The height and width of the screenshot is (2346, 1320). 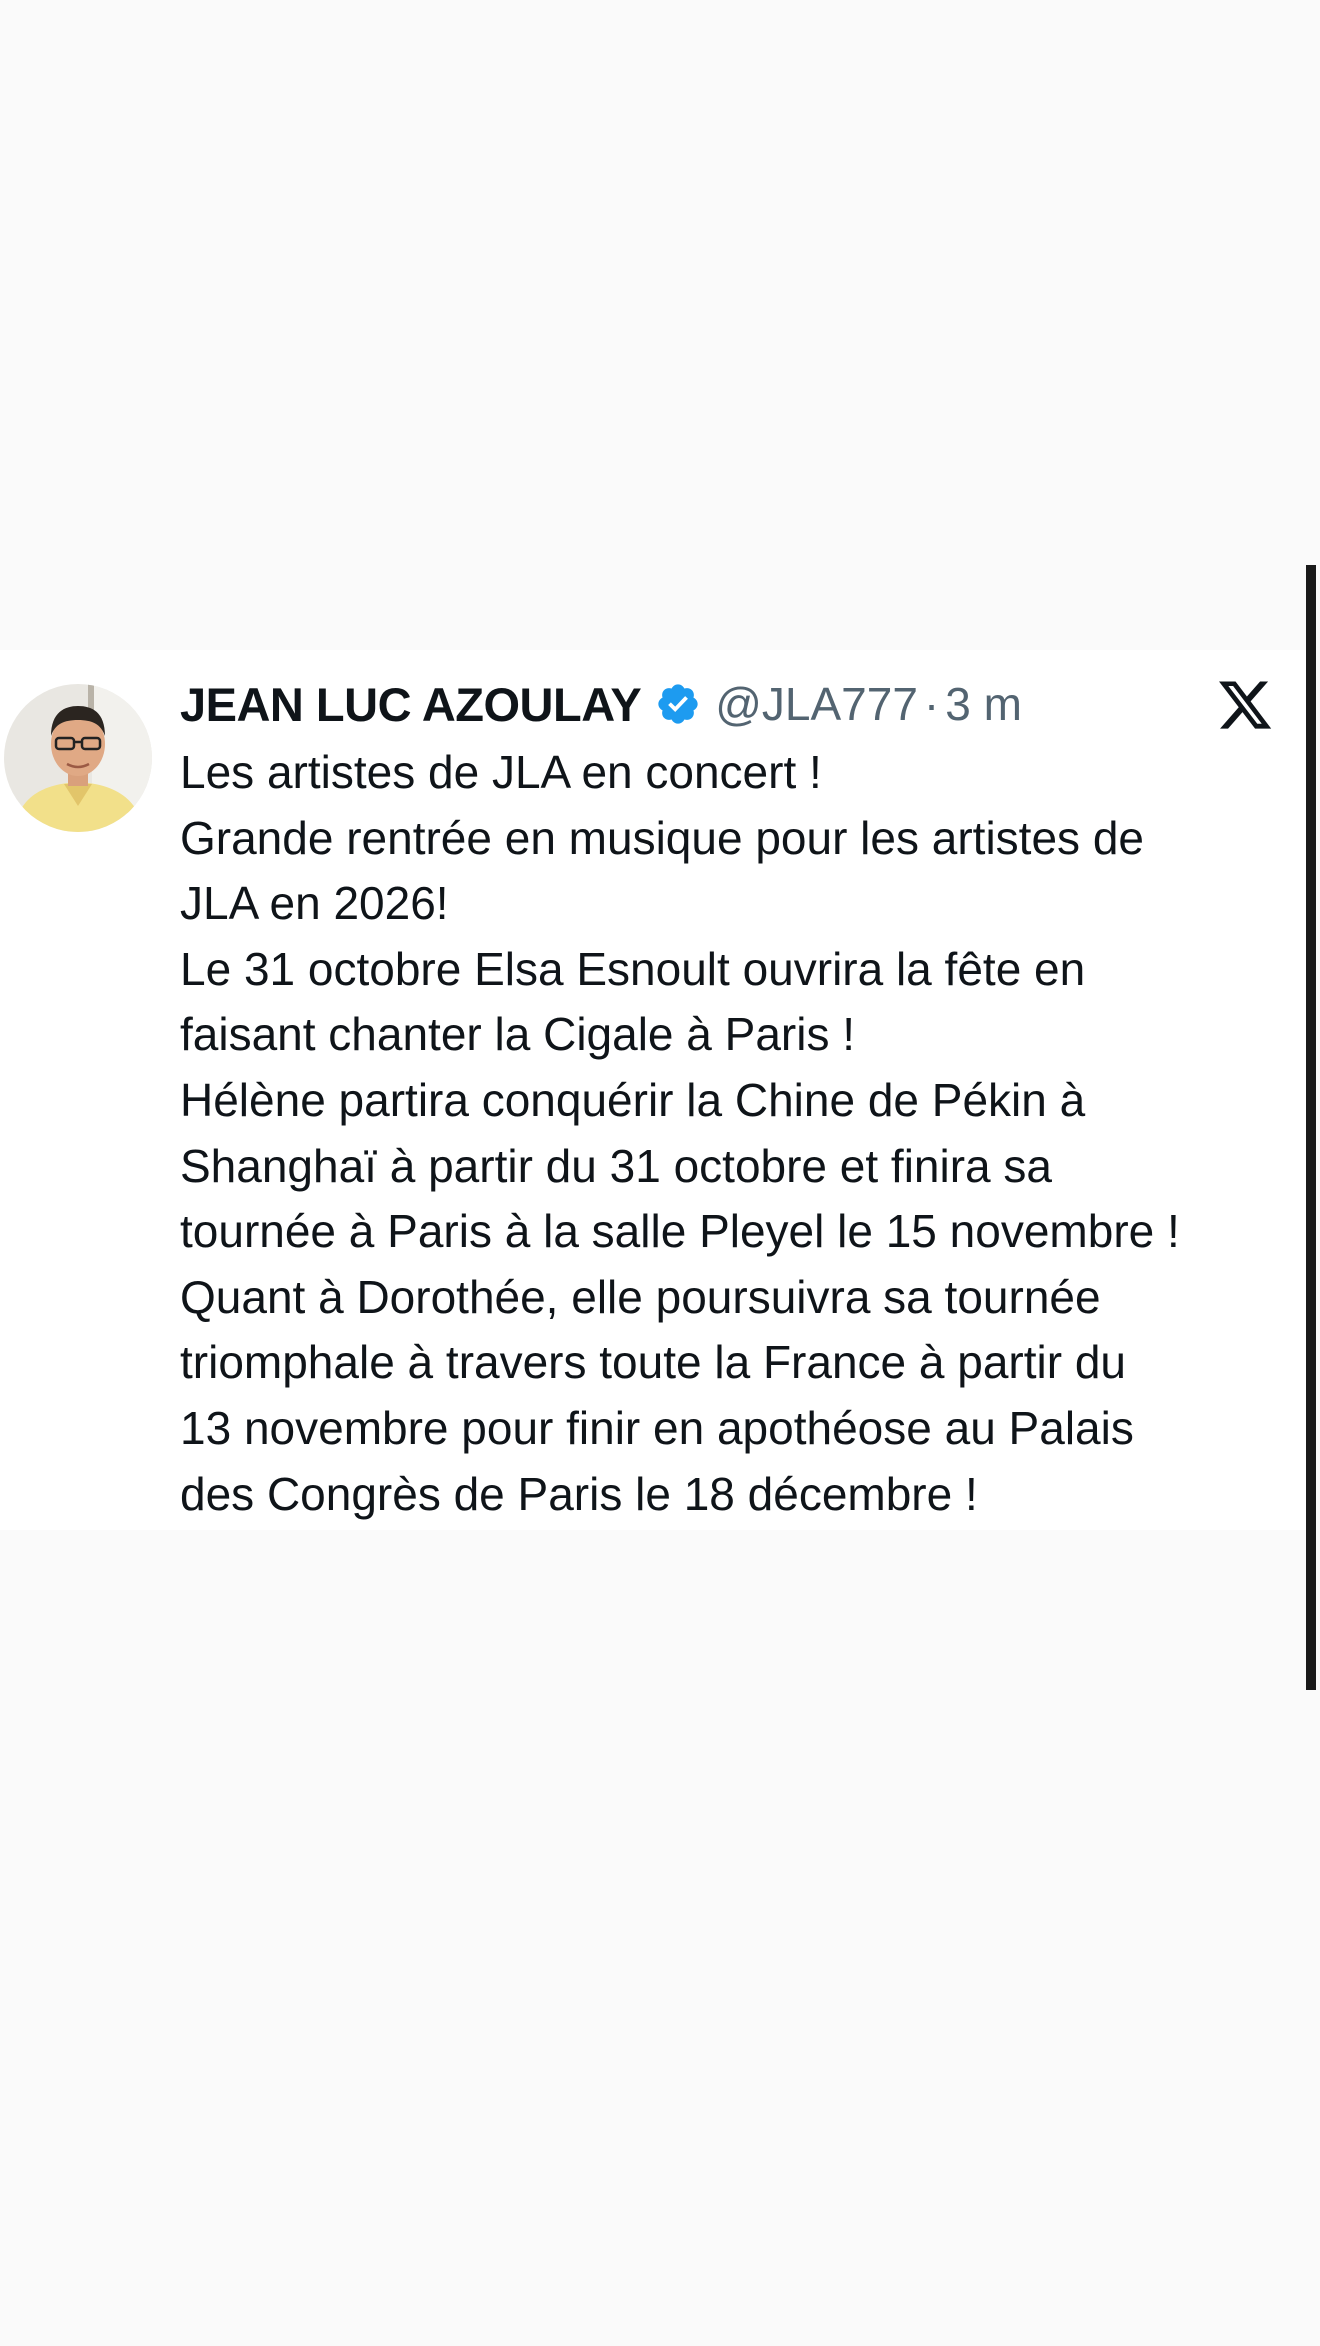 What do you see at coordinates (1245, 705) in the screenshot?
I see `x-logo-icon` at bounding box center [1245, 705].